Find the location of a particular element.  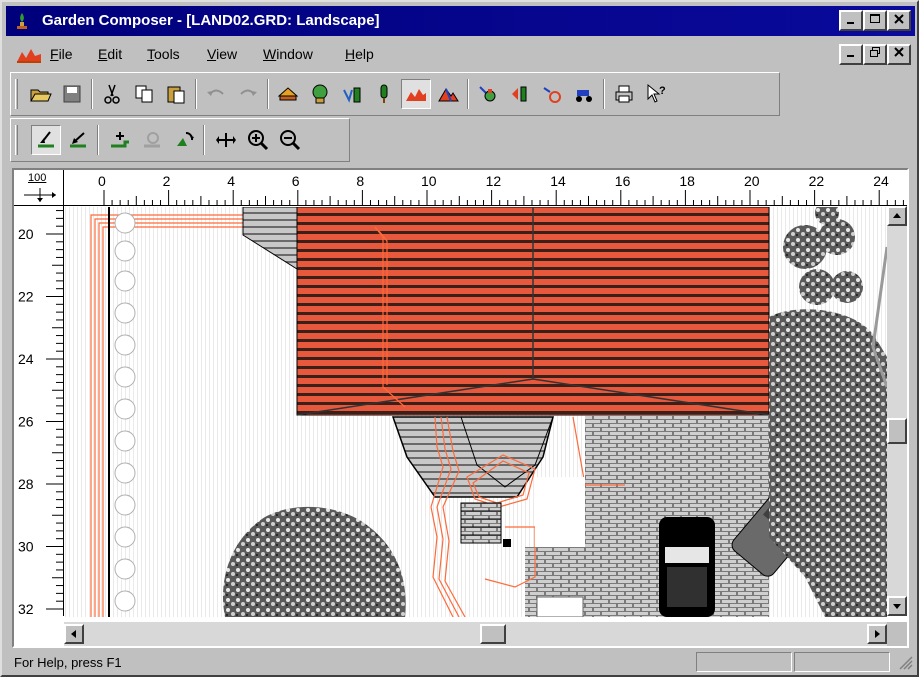

patio-gravel is located at coordinates (560, 512).